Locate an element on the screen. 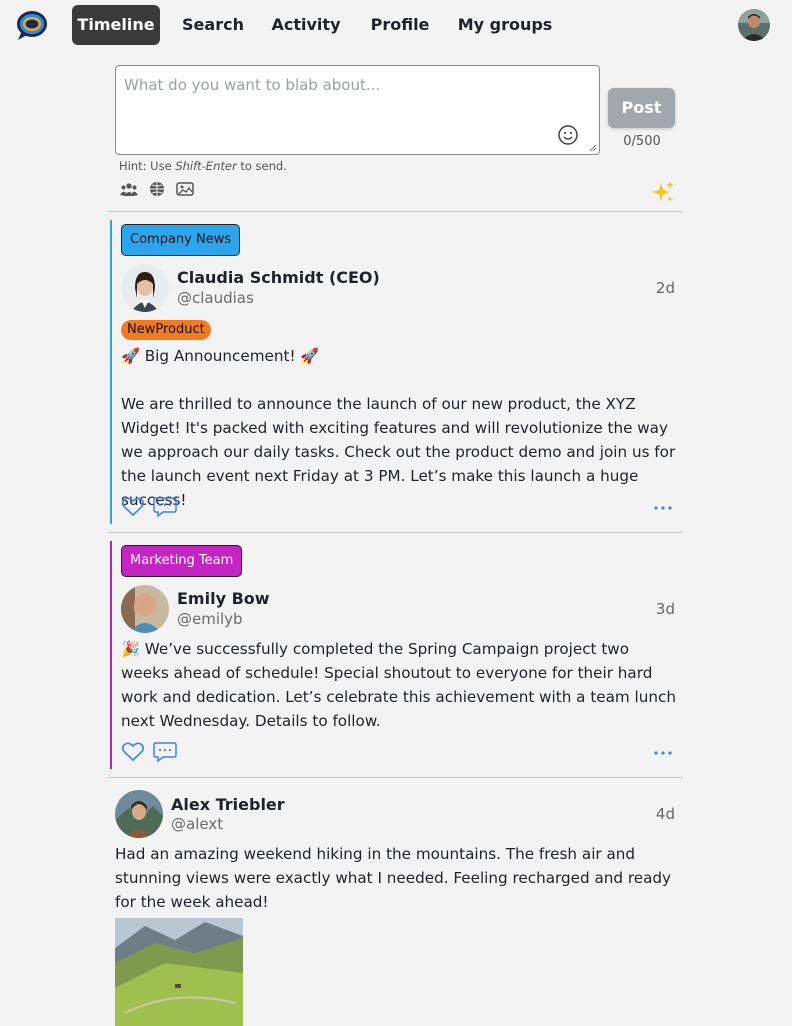 This screenshot has width=792, height=1026. author-name: Claudia Schmidt (CEO) is located at coordinates (278, 277).